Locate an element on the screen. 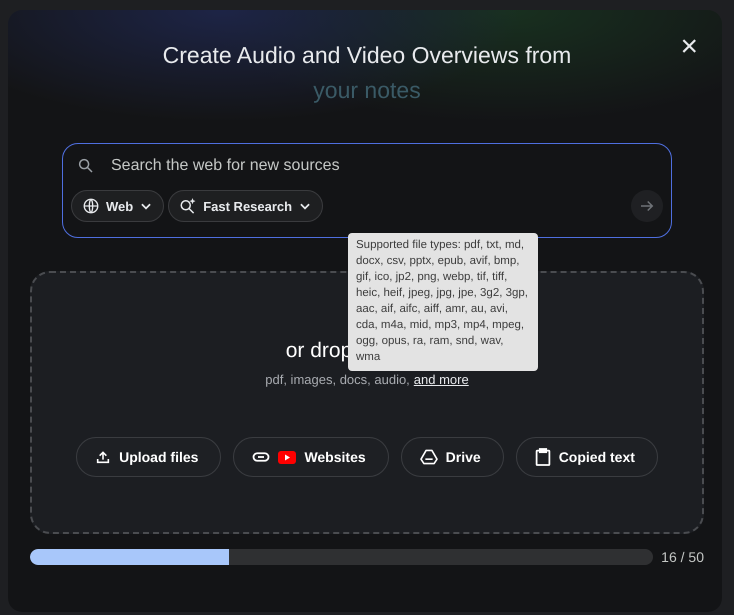 The width and height of the screenshot is (734, 615). dialog-subtitle: your notes is located at coordinates (367, 90).